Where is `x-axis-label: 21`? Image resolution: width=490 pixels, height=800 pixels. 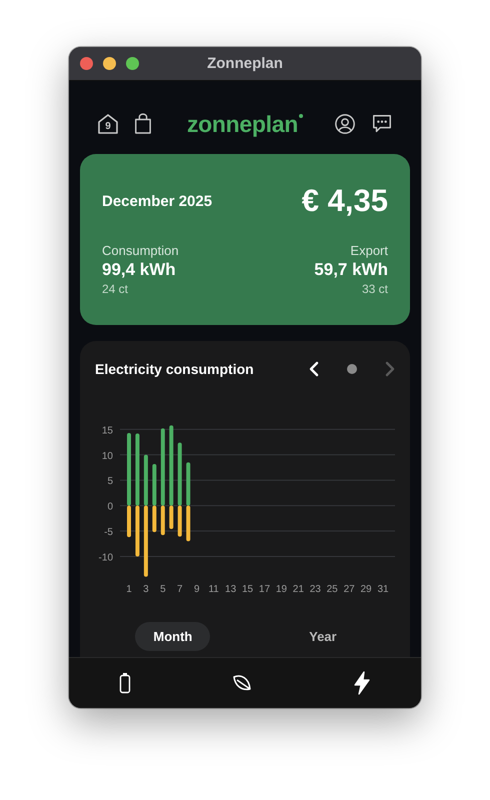
x-axis-label: 21 is located at coordinates (298, 589).